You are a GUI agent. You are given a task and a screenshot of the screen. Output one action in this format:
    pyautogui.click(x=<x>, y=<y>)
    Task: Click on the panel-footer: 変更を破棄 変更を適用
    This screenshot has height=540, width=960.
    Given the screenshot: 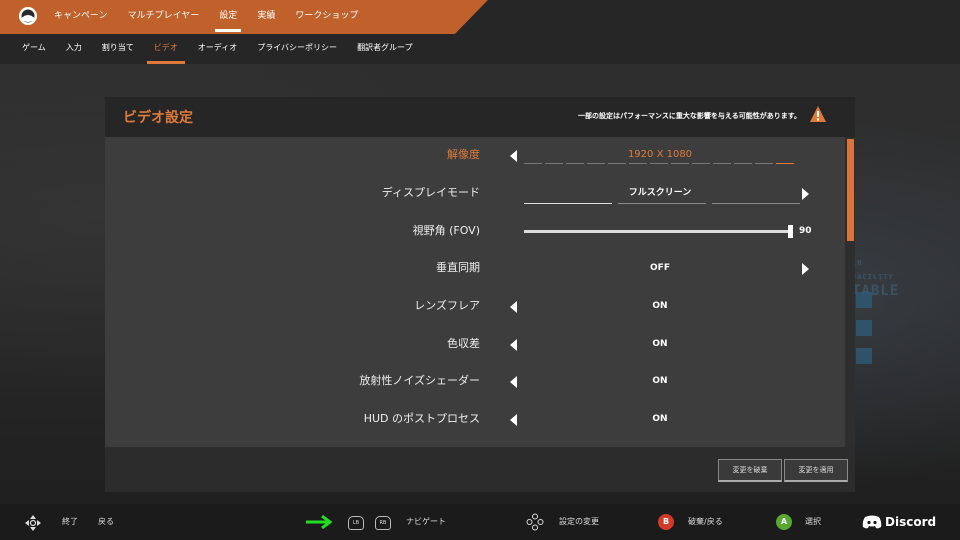 What is the action you would take?
    pyautogui.click(x=480, y=469)
    